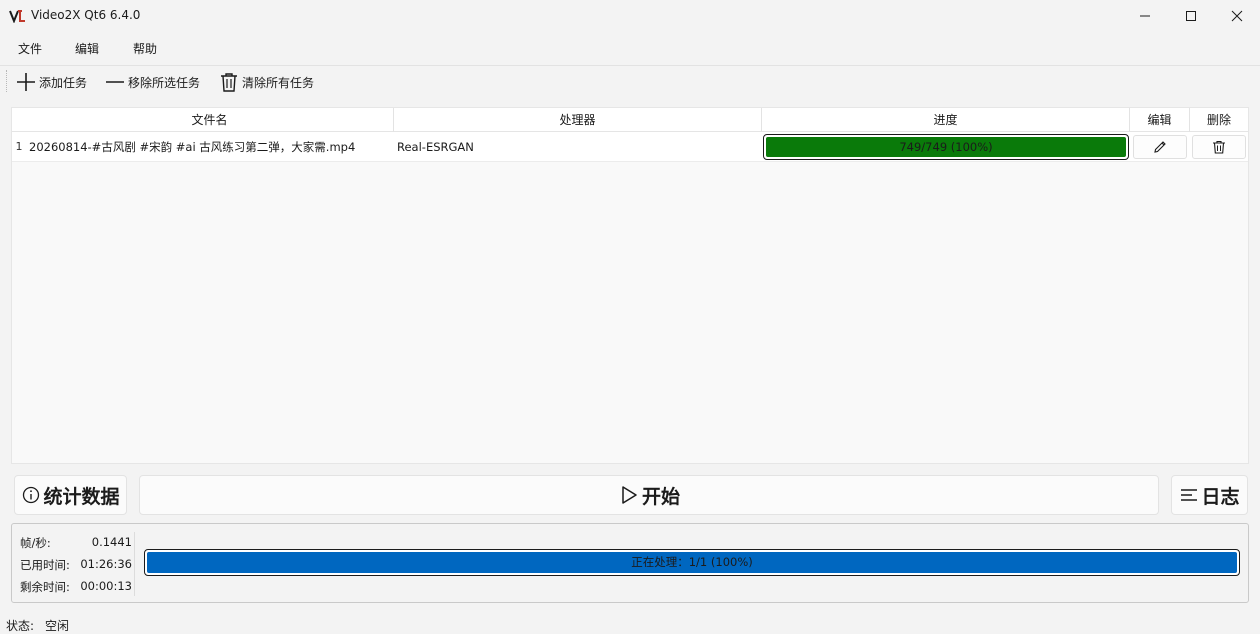 The width and height of the screenshot is (1260, 634). What do you see at coordinates (76, 545) in the screenshot?
I see `stat-fps: 帧/秒: 0.1441` at bounding box center [76, 545].